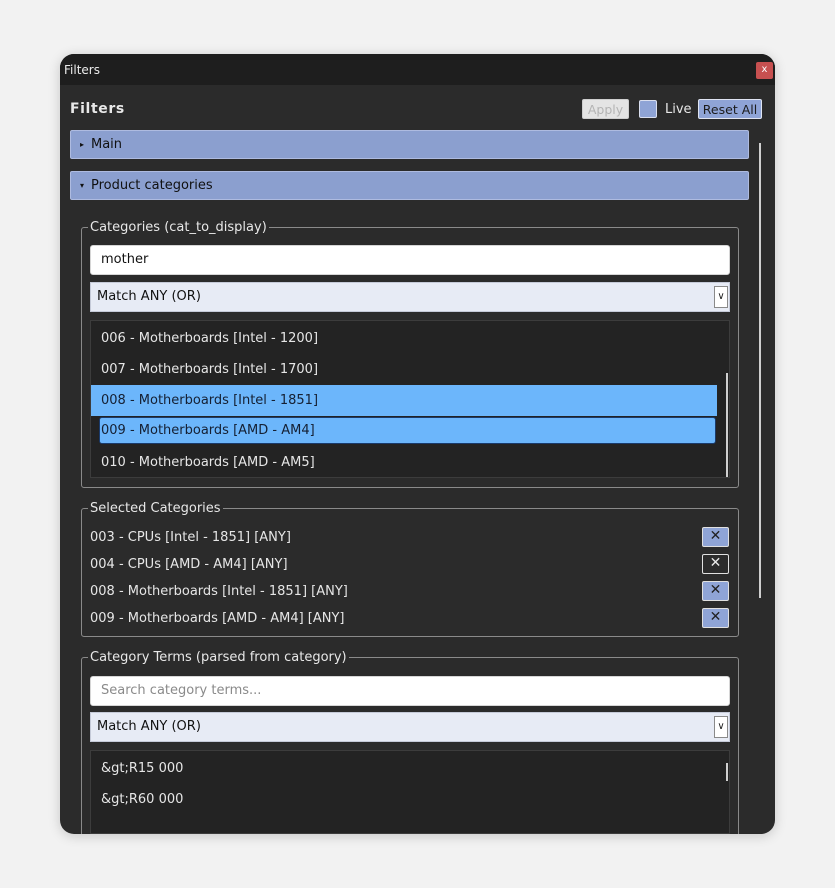 This screenshot has height=888, width=835. What do you see at coordinates (82, 144) in the screenshot?
I see `expand-triangle-icon: ▸` at bounding box center [82, 144].